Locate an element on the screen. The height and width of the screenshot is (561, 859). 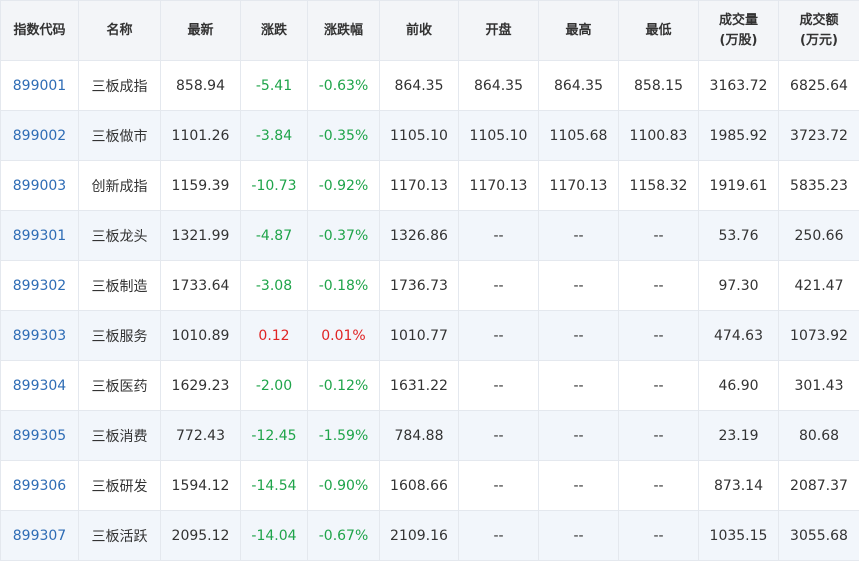
change-pct: -1.59% is located at coordinates (344, 436).